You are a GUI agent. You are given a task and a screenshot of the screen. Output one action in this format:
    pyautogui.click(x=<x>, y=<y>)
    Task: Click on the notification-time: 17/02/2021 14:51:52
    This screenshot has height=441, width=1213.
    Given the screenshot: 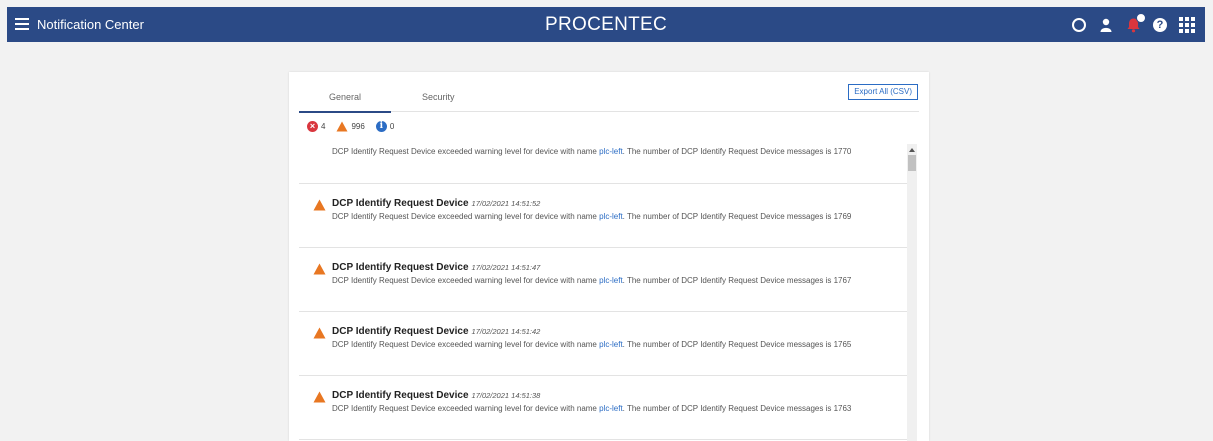 What is the action you would take?
    pyautogui.click(x=506, y=203)
    